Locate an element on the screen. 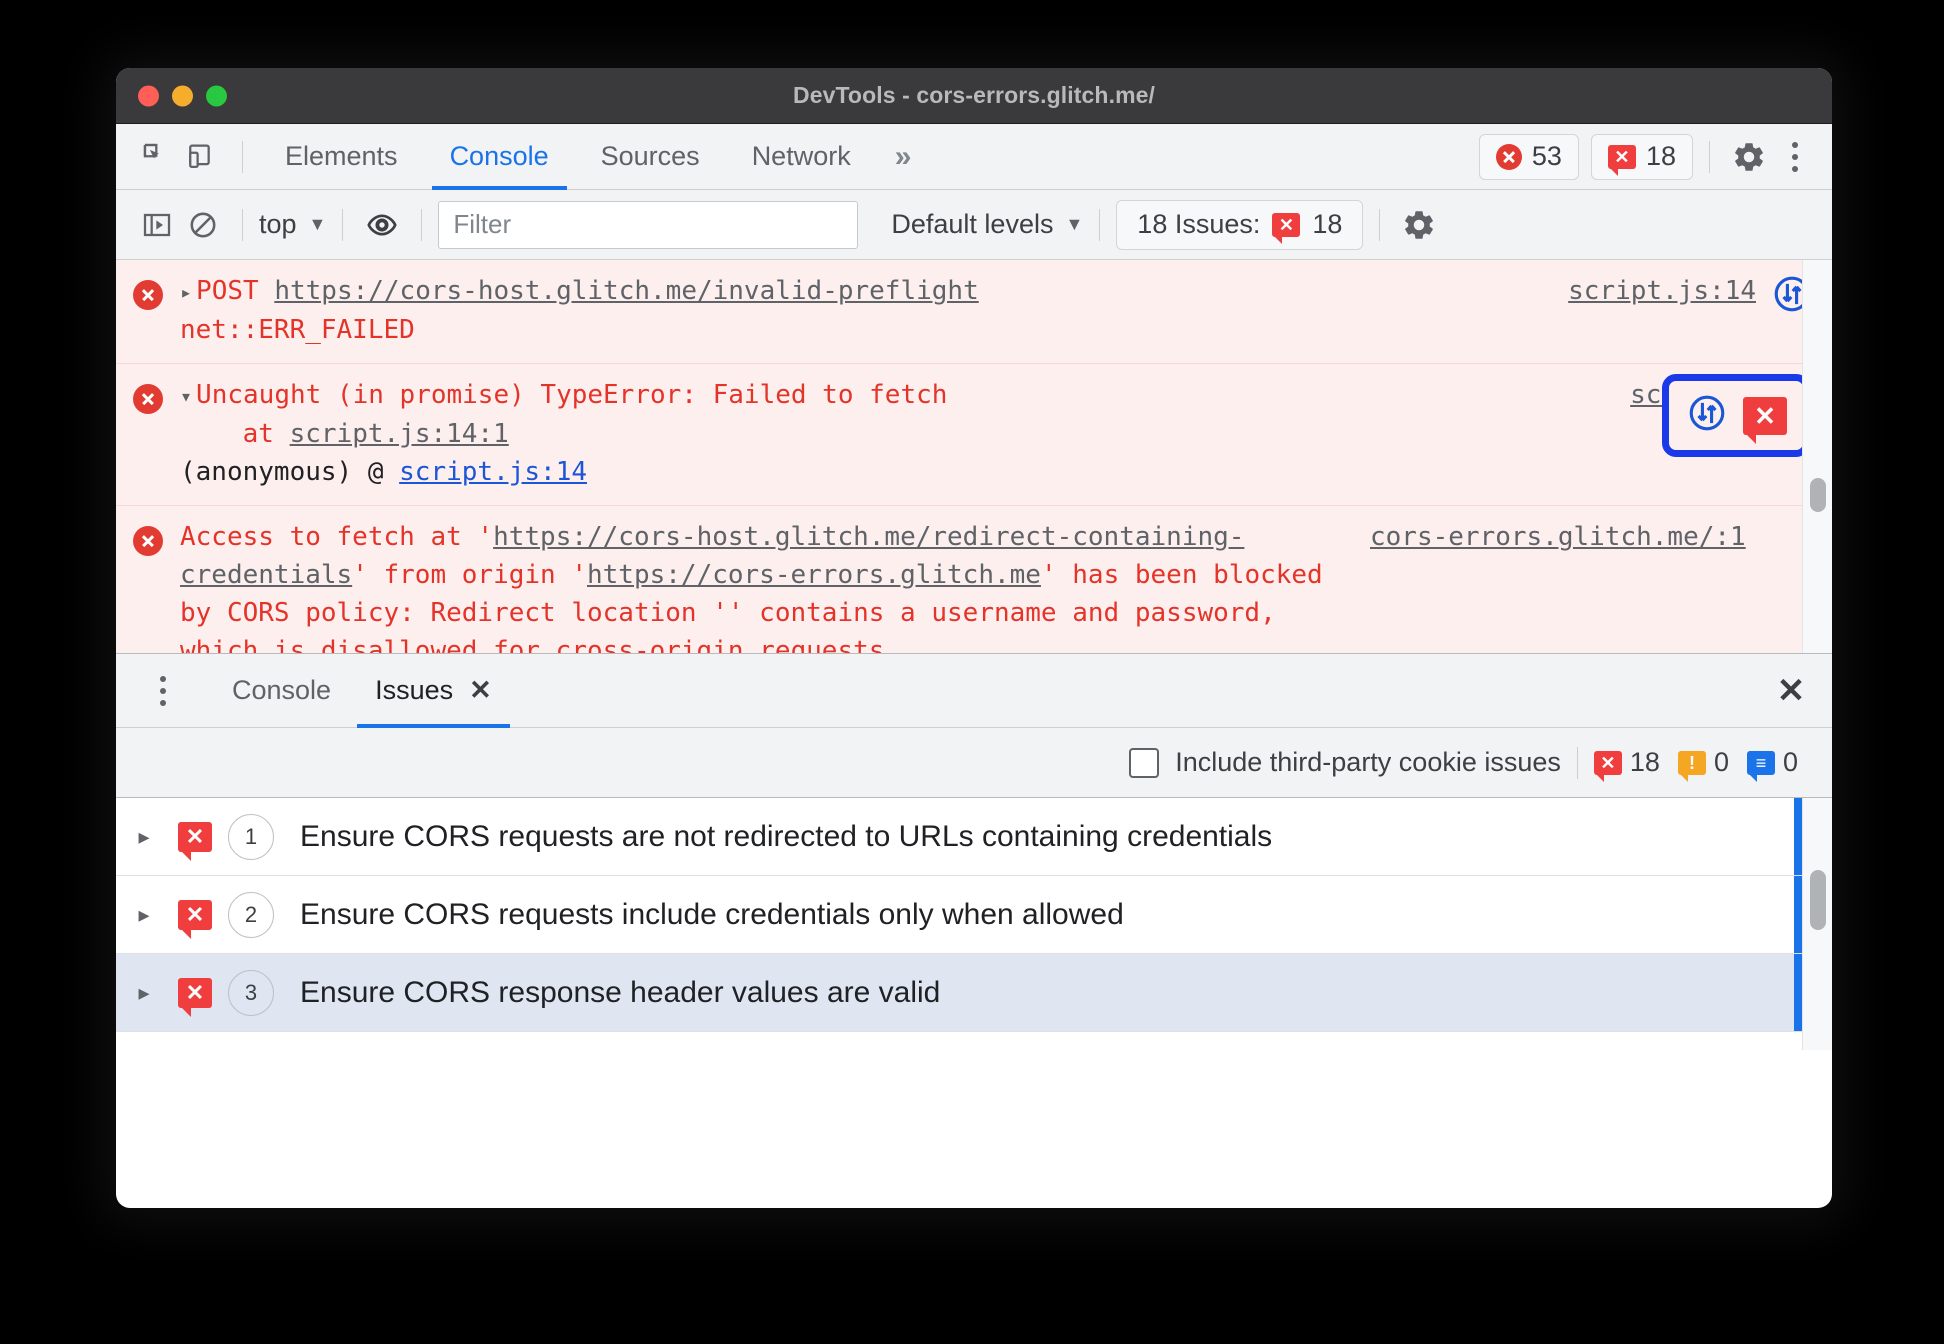 Image resolution: width=1944 pixels, height=1344 pixels. issue-bubble-icon: ✕ is located at coordinates (1621, 160).